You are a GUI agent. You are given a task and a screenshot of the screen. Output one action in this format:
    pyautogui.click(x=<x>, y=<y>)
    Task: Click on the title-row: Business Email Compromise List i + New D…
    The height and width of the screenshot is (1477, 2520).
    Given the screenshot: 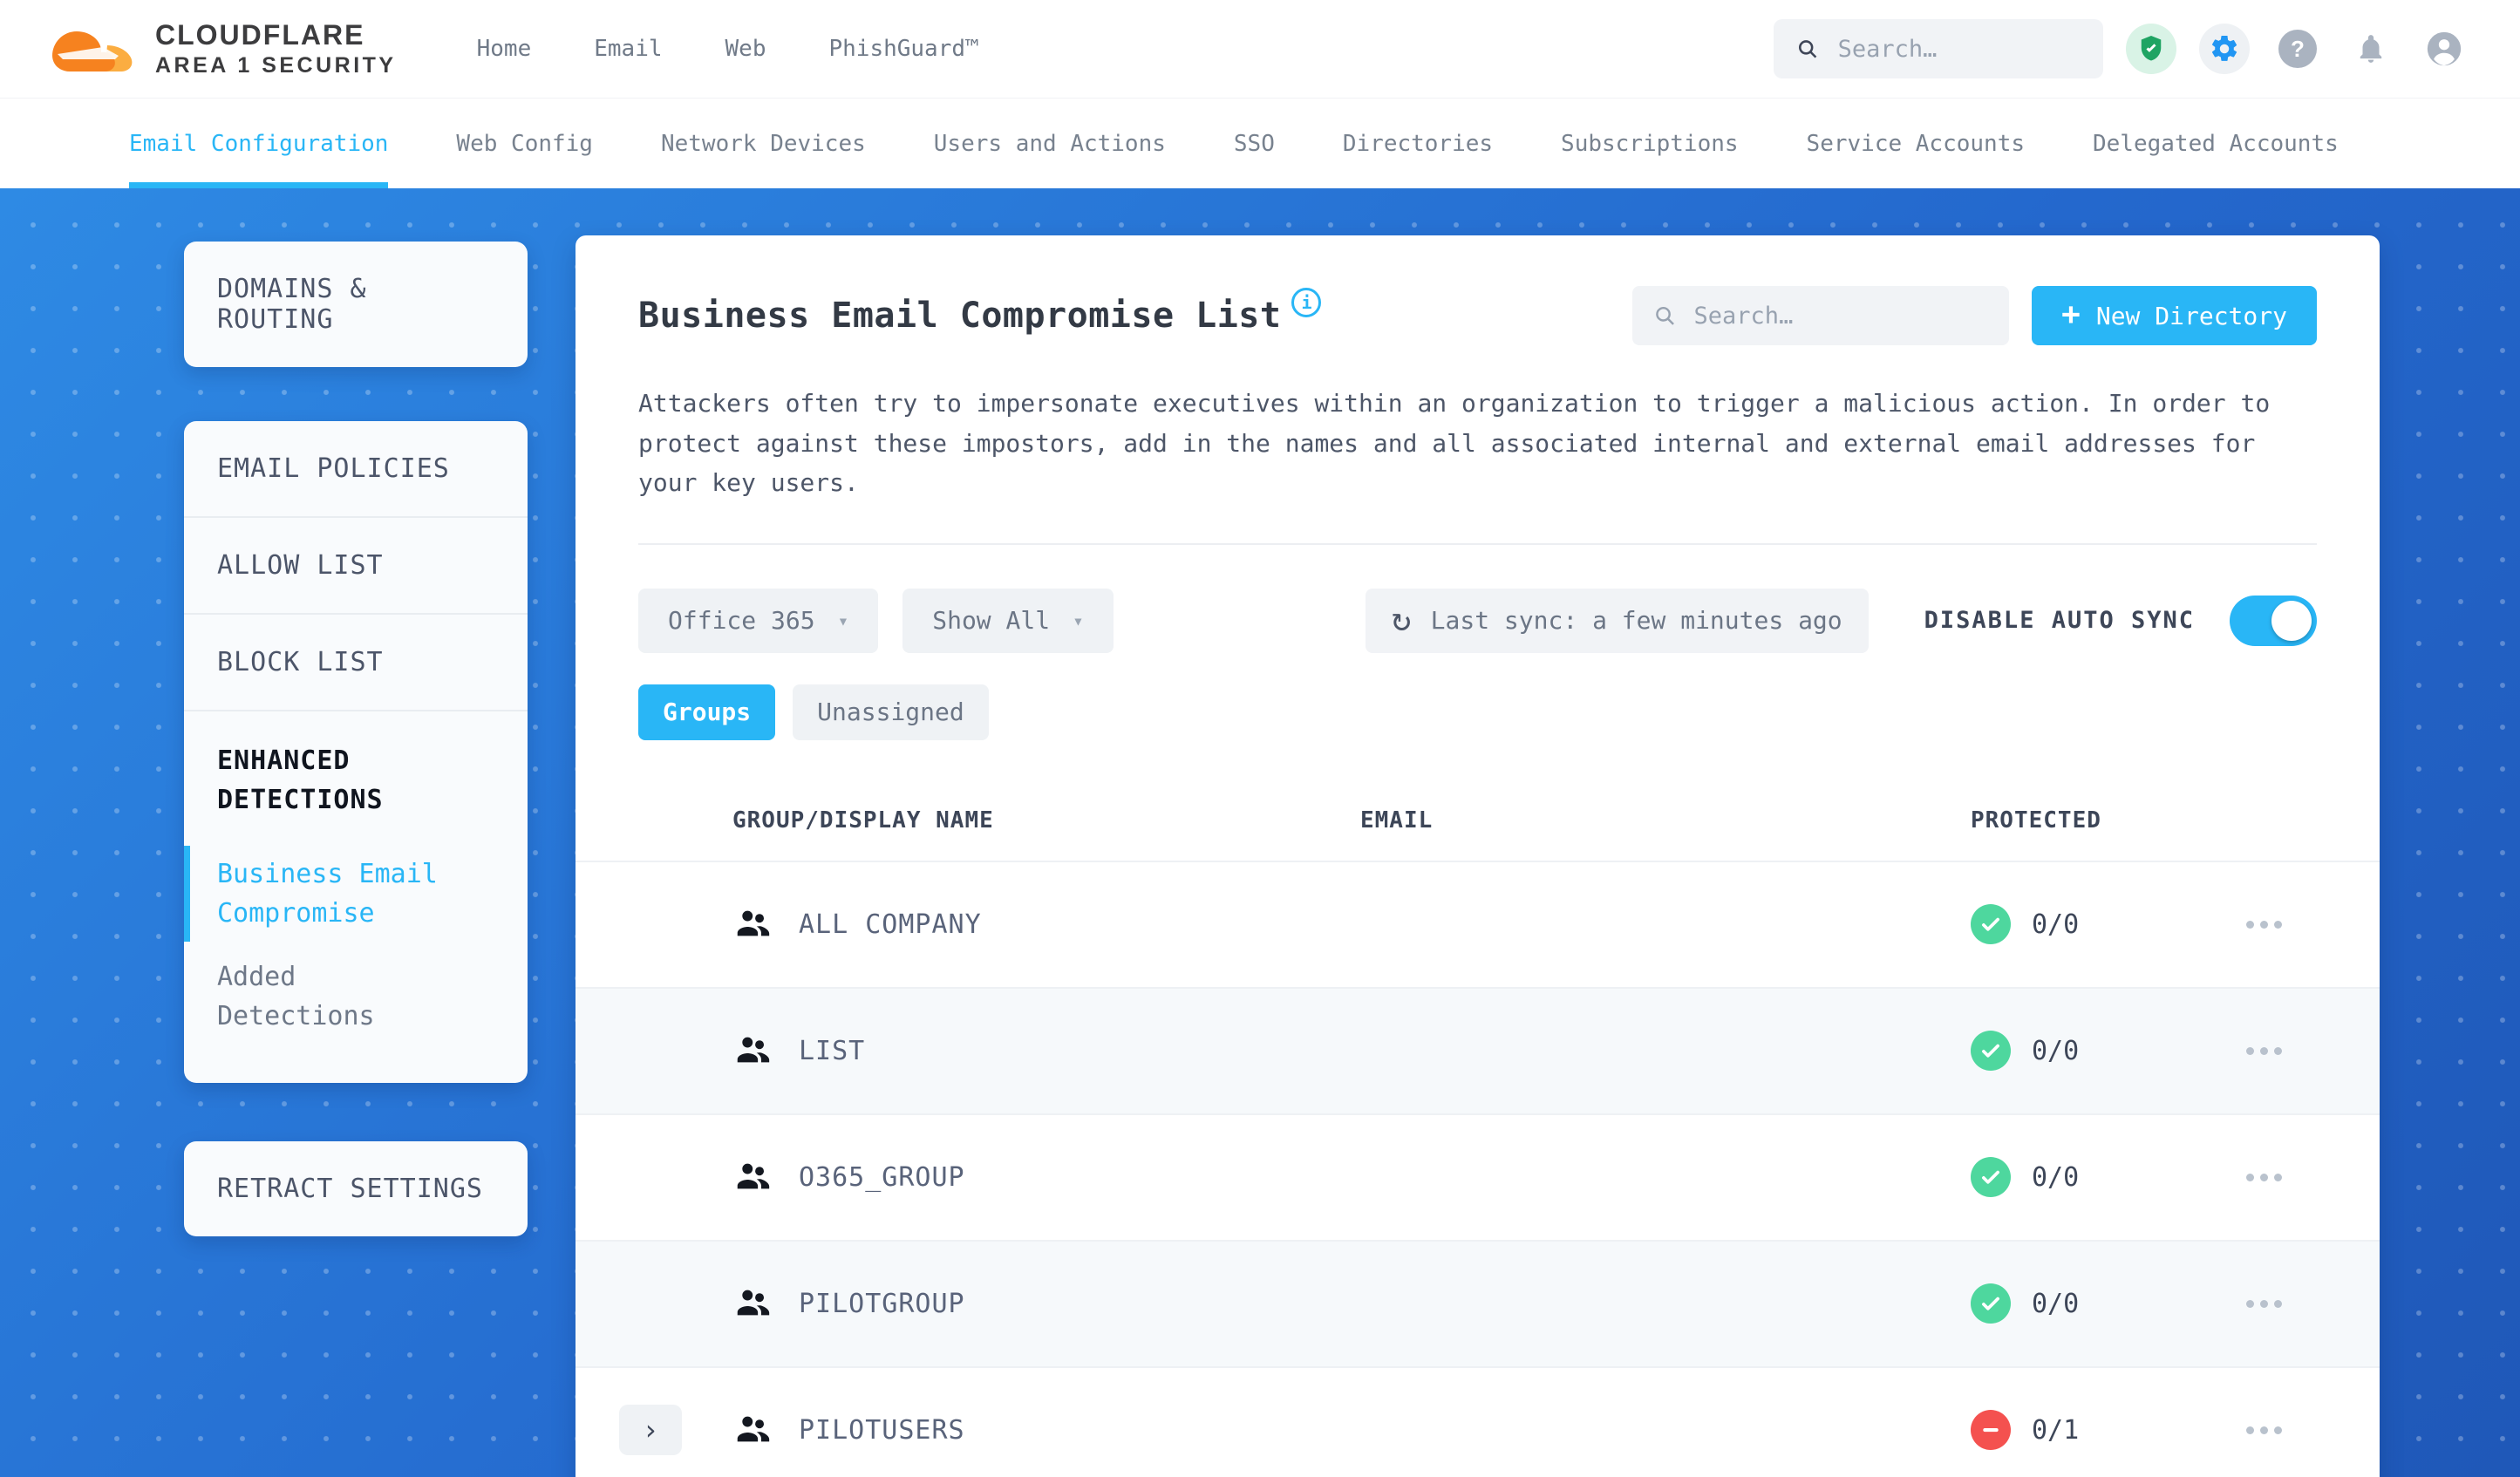 What is the action you would take?
    pyautogui.click(x=1477, y=316)
    